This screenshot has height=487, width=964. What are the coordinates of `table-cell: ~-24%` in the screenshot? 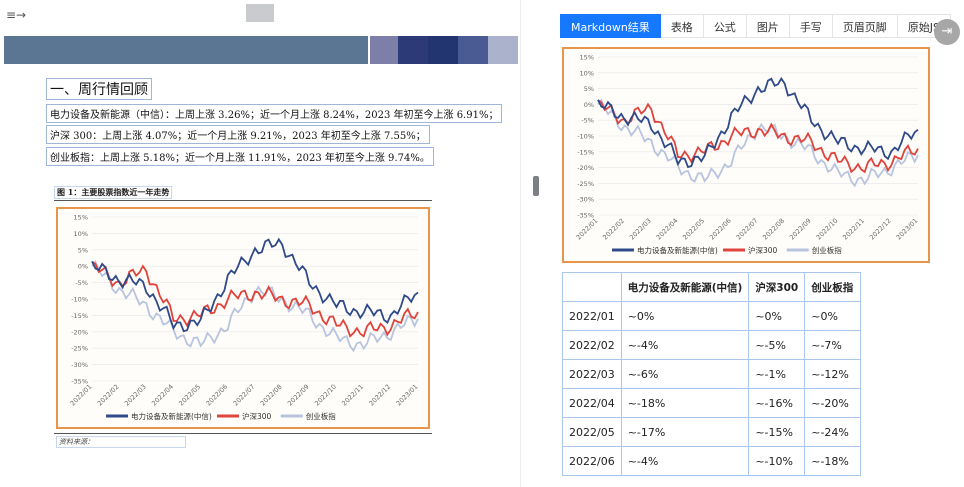 It's located at (833, 432).